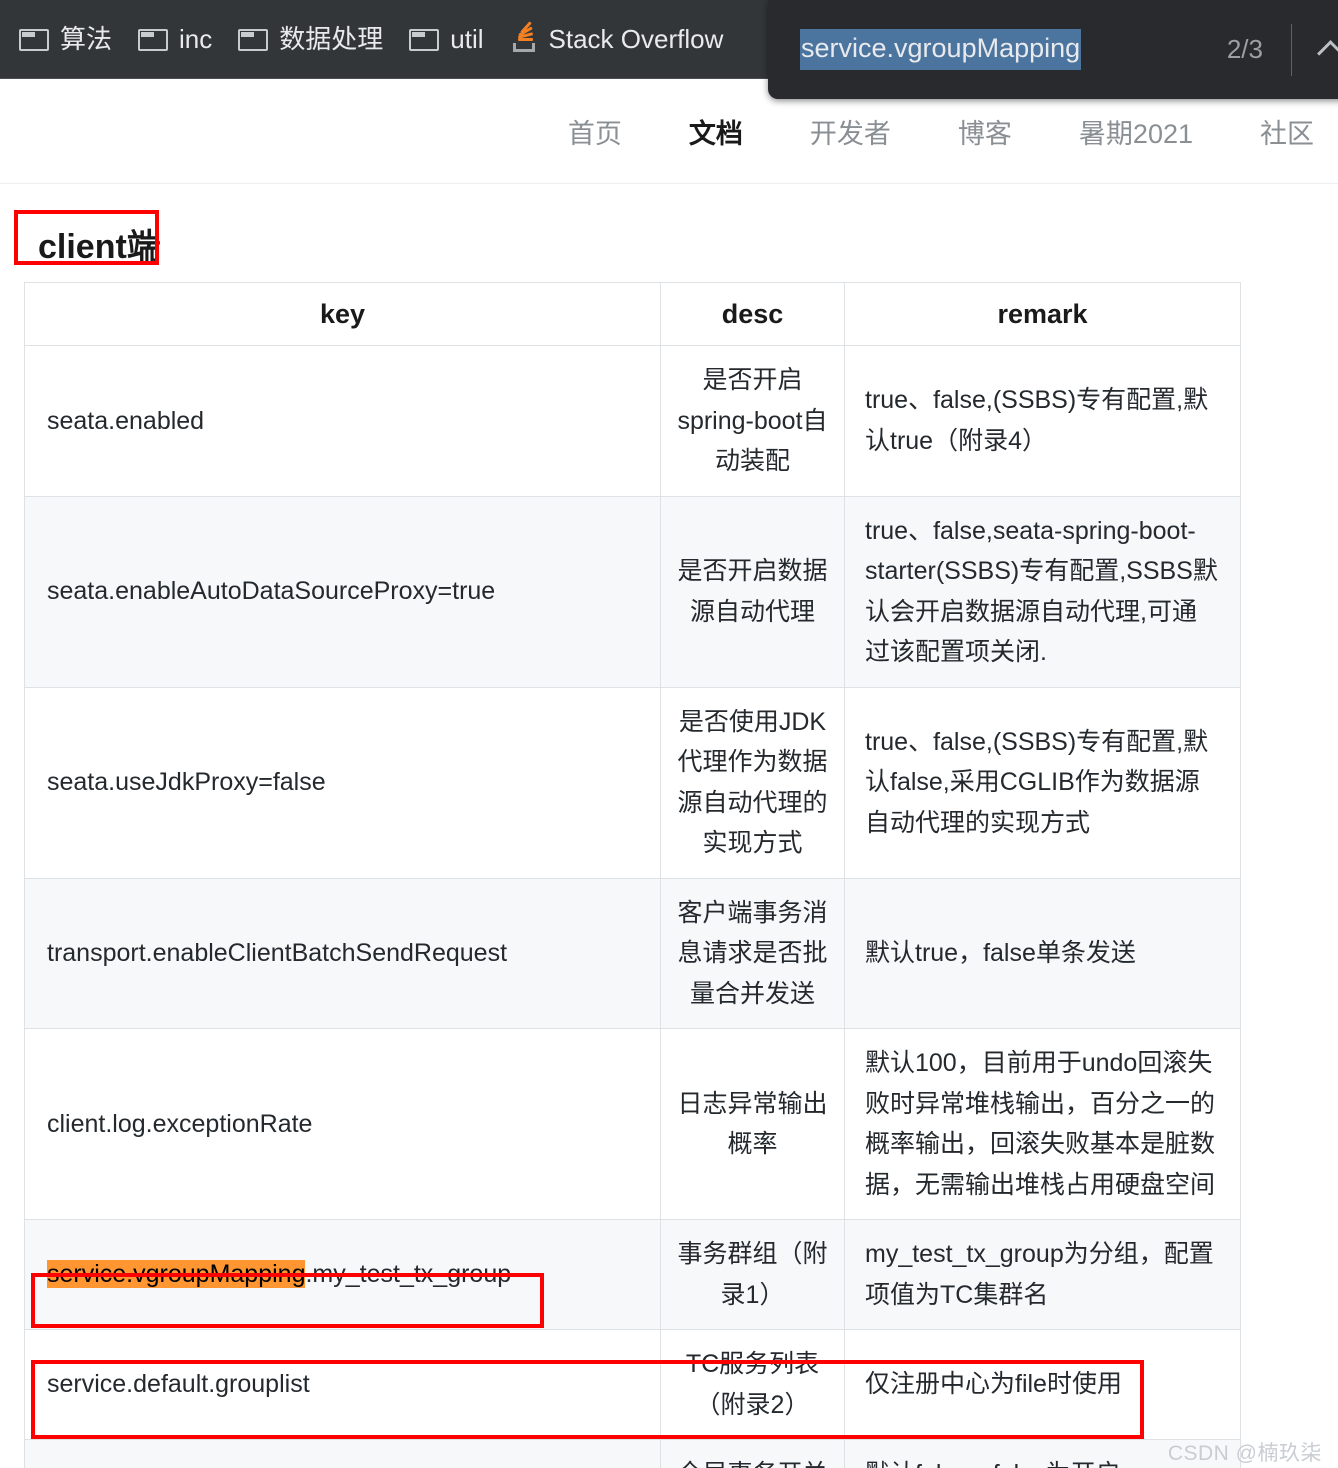  What do you see at coordinates (342, 1453) in the screenshot?
I see `cell-key` at bounding box center [342, 1453].